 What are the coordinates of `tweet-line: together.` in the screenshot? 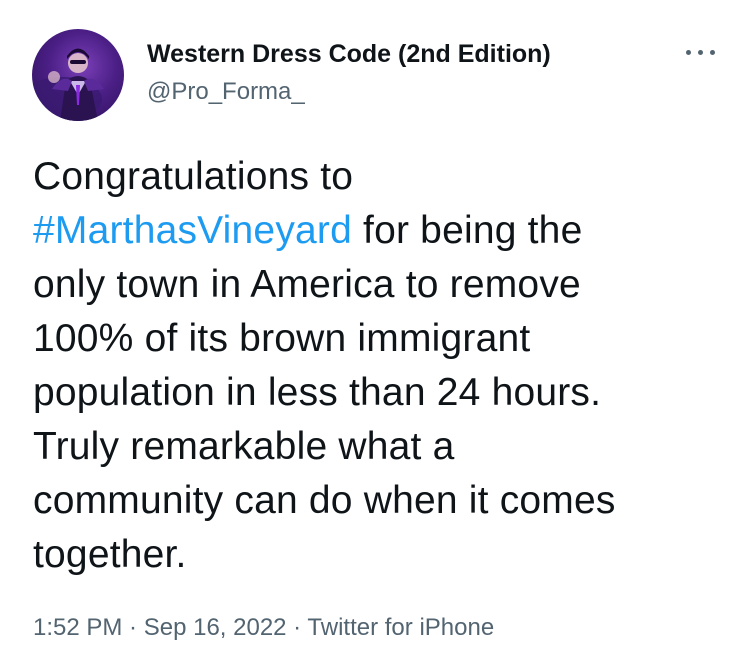 It's located at (110, 554).